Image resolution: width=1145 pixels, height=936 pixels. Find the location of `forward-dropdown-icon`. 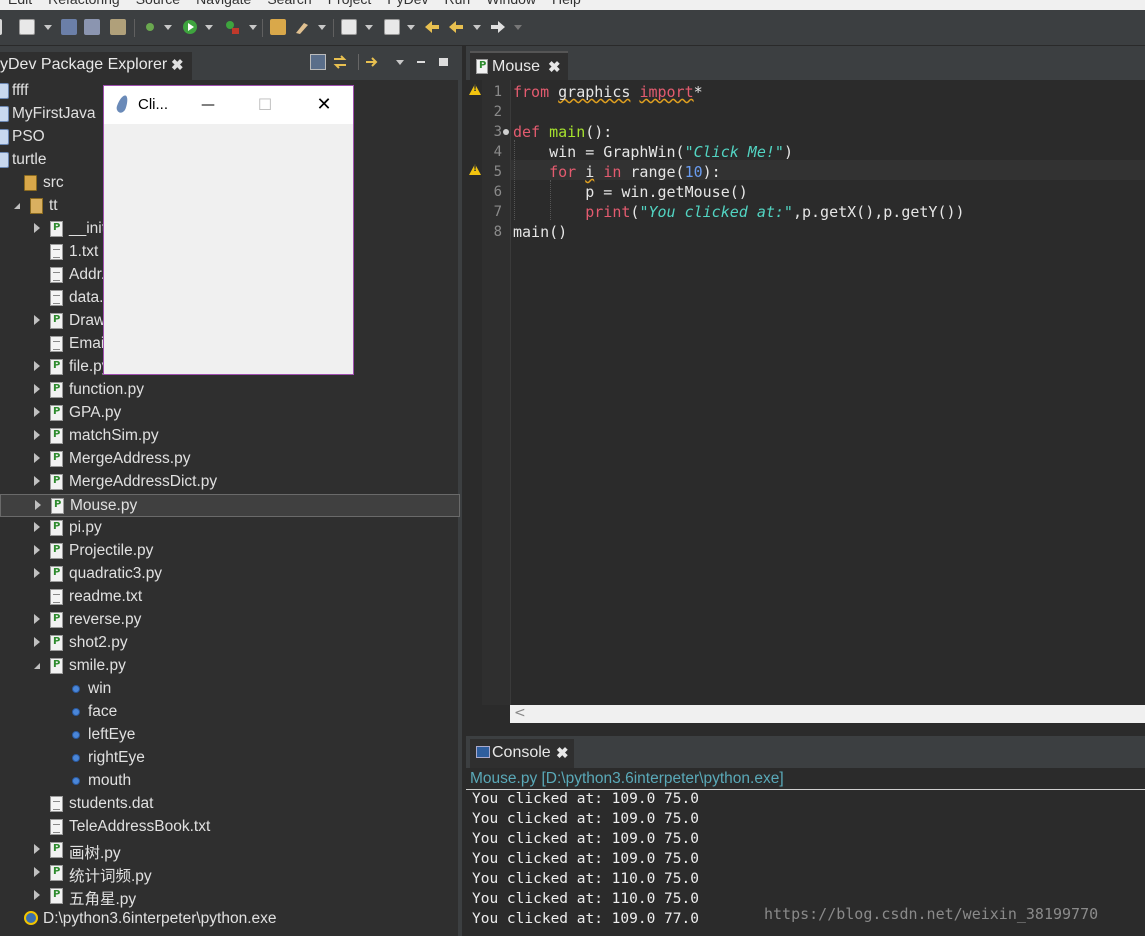

forward-dropdown-icon is located at coordinates (518, 27).